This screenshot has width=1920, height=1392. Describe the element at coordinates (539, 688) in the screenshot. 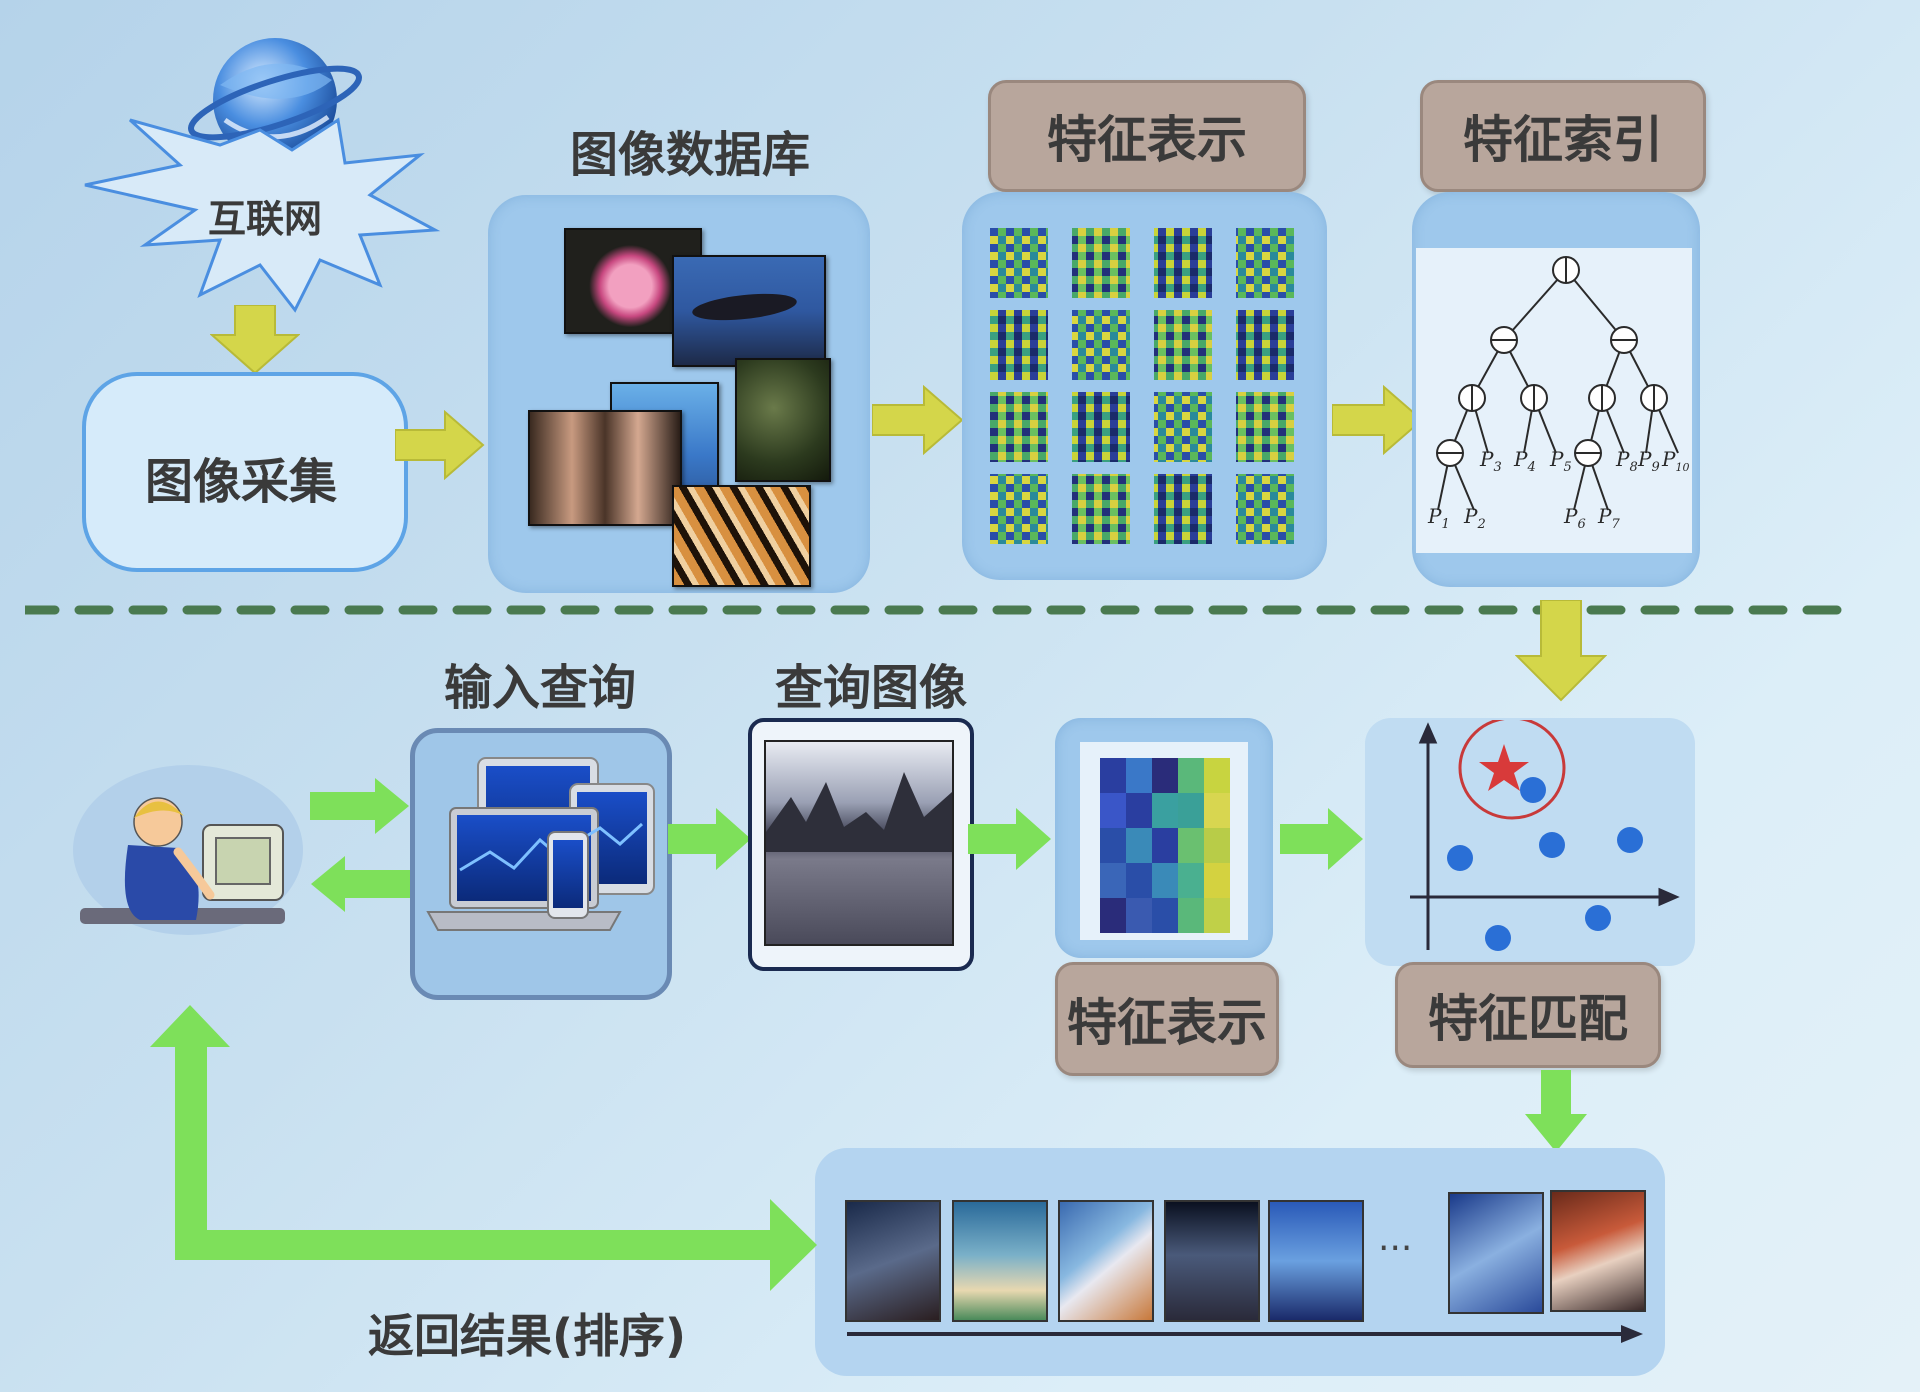

I see `input-query-title: 输入查询` at that location.